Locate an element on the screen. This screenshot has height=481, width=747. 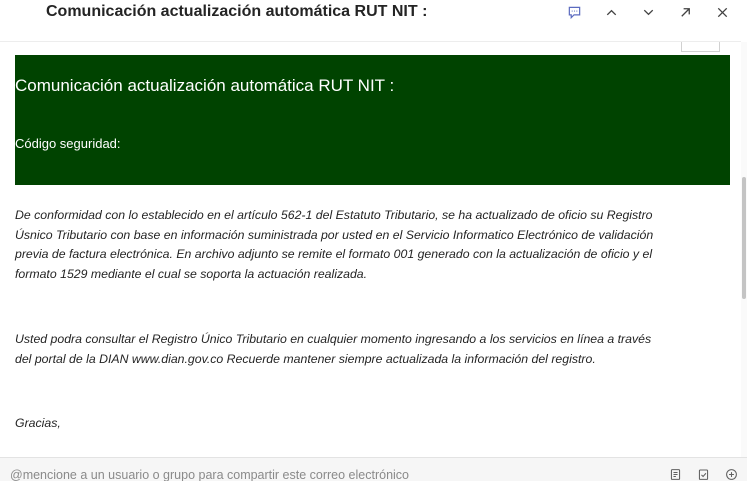
mention-actions is located at coordinates (703, 473).